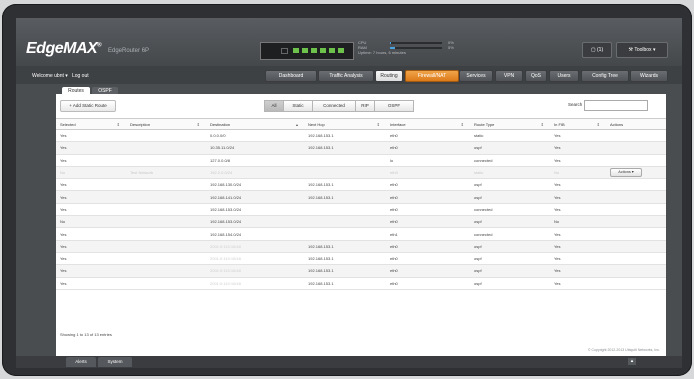  Describe the element at coordinates (274, 106) in the screenshot. I see `filter-all: All` at that location.